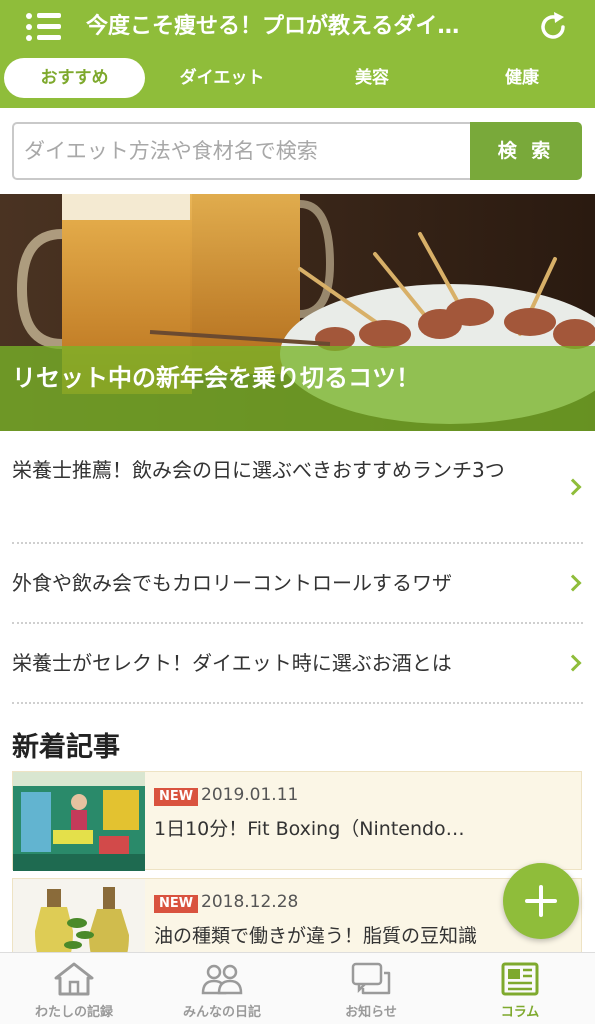 This screenshot has height=1024, width=595. I want to click on search-input, so click(242, 151).